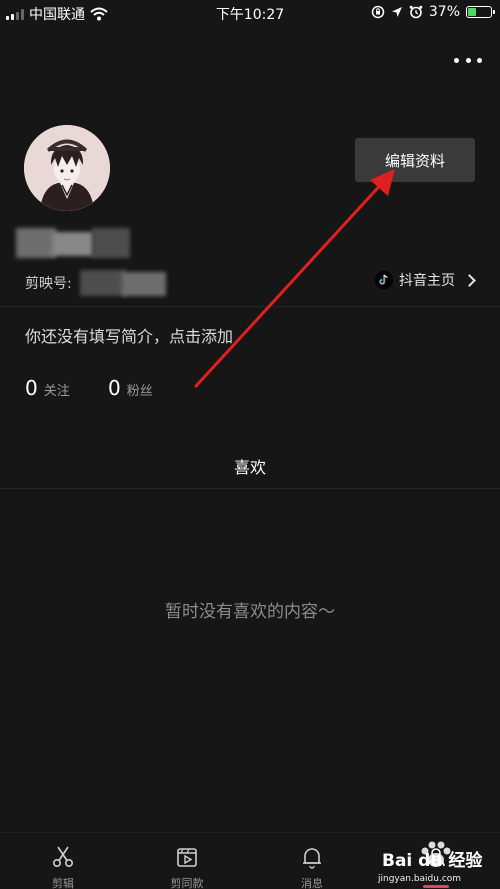 Image resolution: width=500 pixels, height=889 pixels. I want to click on scissors-icon, so click(63, 857).